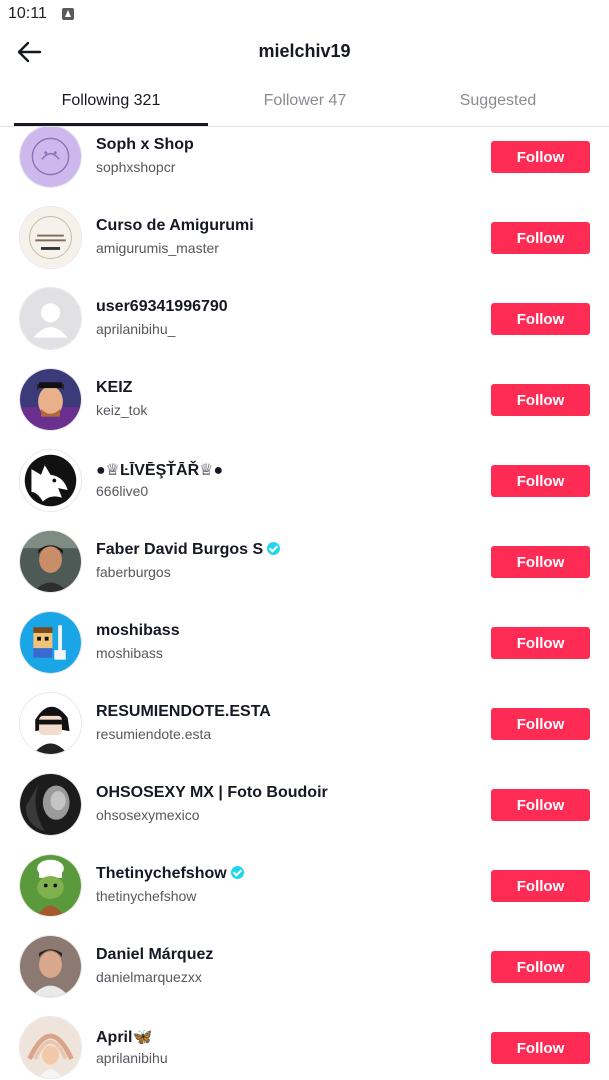 Image resolution: width=609 pixels, height=1080 pixels. What do you see at coordinates (111, 124) in the screenshot?
I see `active-tab-indicator` at bounding box center [111, 124].